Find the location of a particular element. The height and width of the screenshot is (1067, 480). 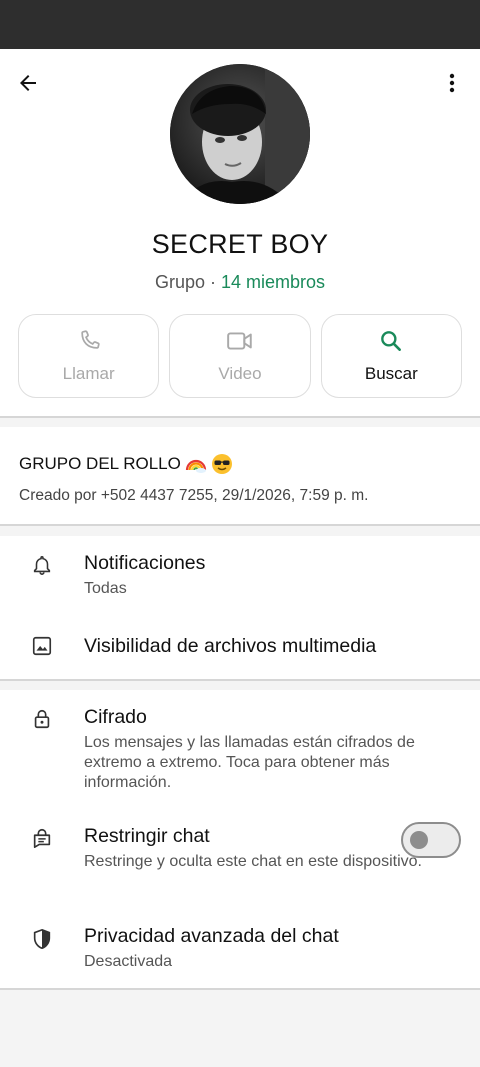

video-icon is located at coordinates (239, 341).